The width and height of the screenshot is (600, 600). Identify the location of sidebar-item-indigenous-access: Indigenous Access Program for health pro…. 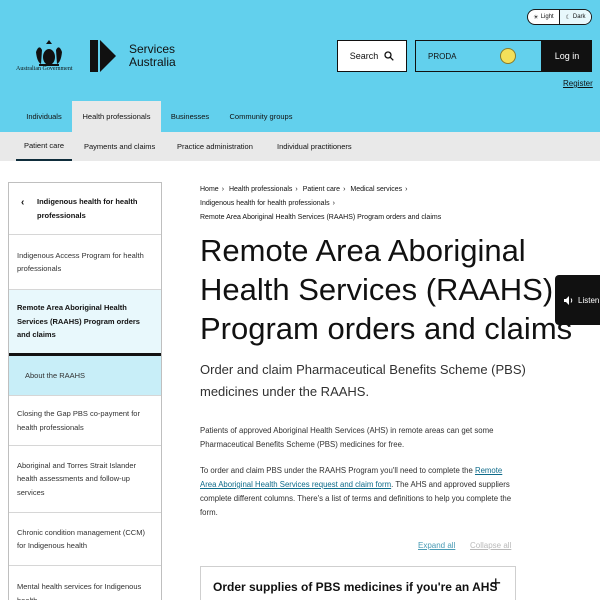
(85, 262).